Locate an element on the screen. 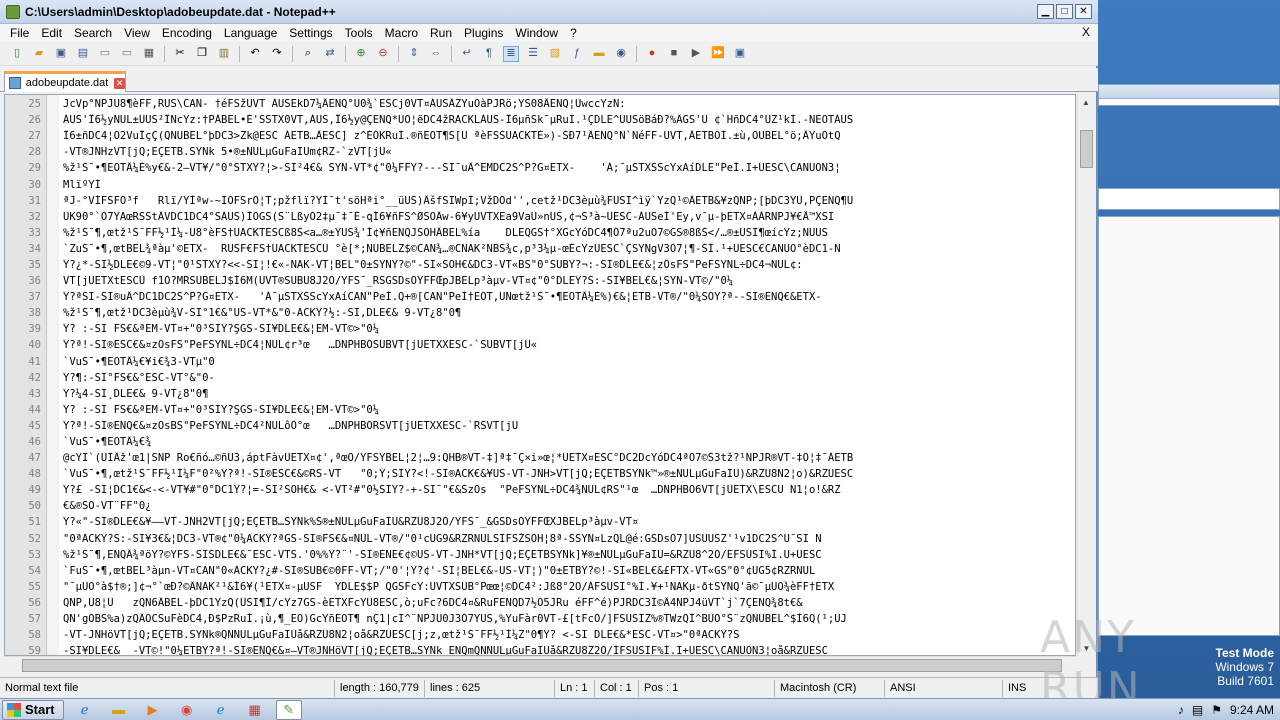  indent-guide-icon: ≣ is located at coordinates (511, 53).